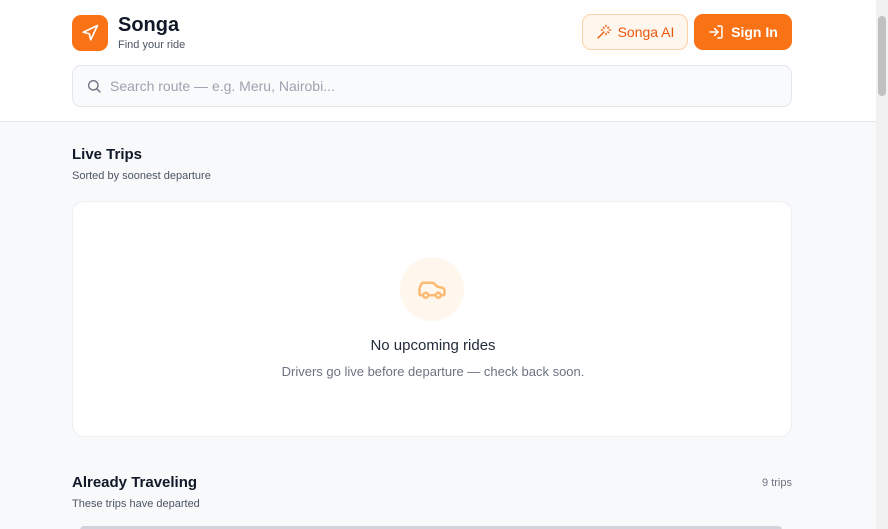  I want to click on log-in-icon, so click(716, 32).